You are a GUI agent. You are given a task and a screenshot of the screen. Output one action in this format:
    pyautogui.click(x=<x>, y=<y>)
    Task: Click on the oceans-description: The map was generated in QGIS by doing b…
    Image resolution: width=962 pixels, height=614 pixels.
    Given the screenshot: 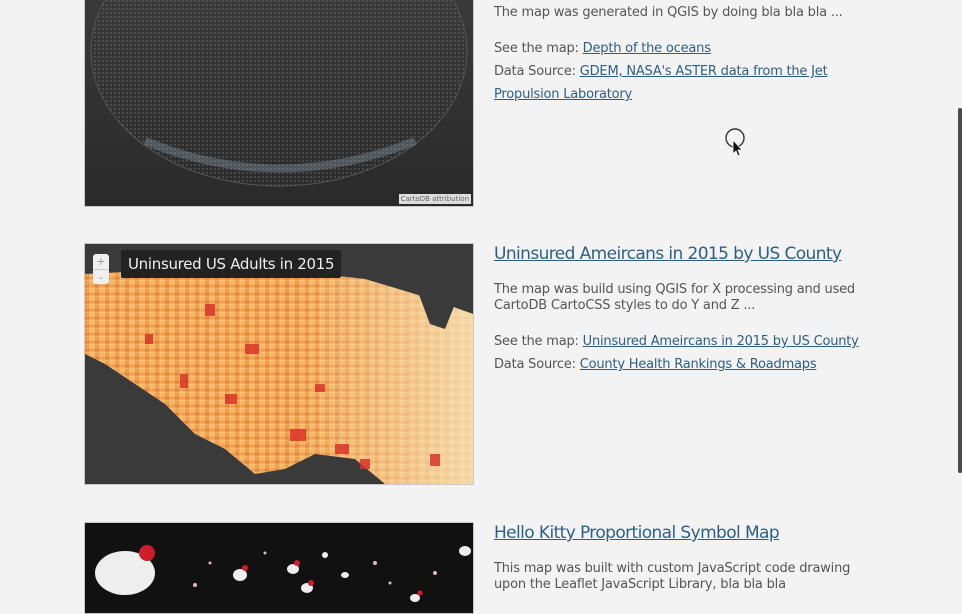 What is the action you would take?
    pyautogui.click(x=668, y=12)
    